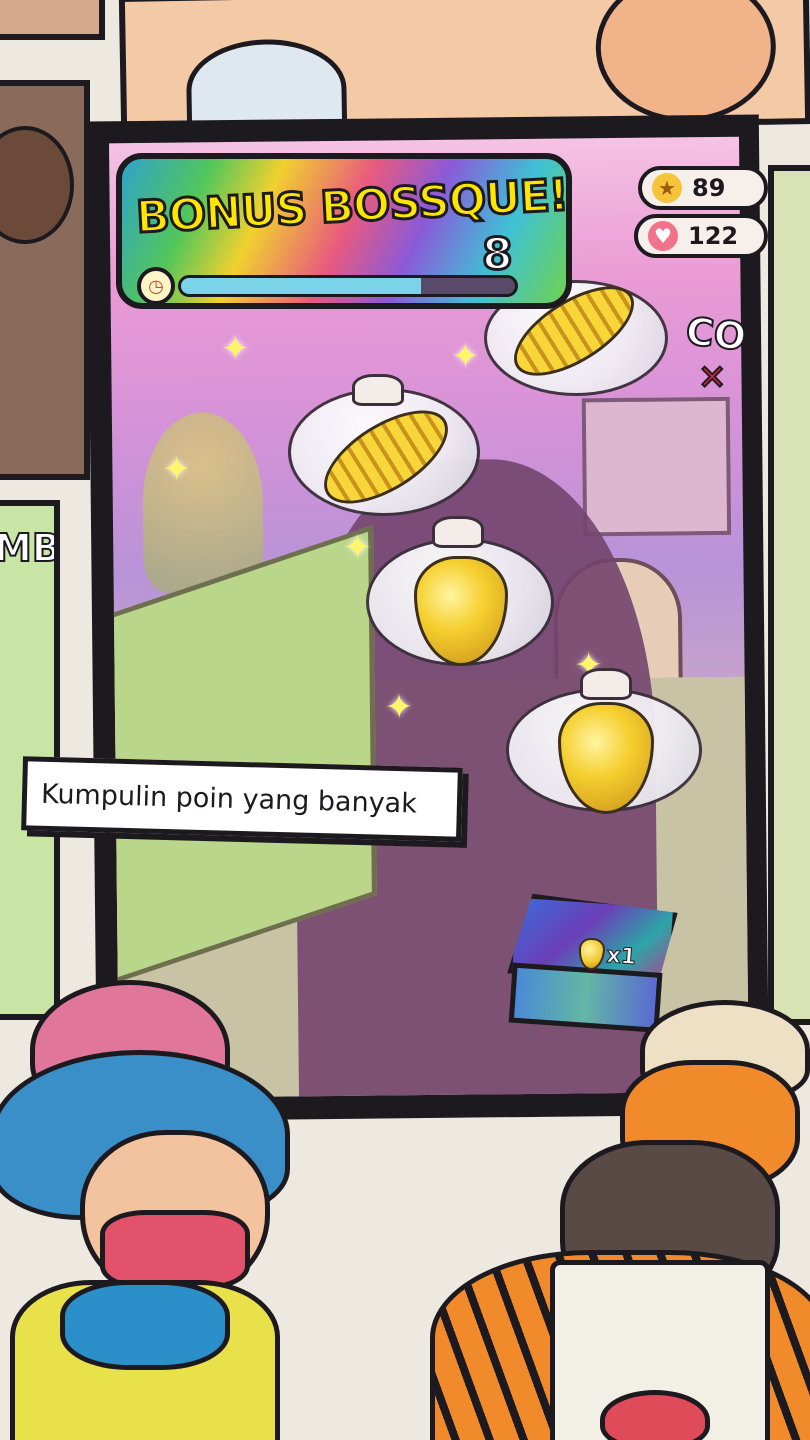 Image resolution: width=810 pixels, height=1440 pixels. What do you see at coordinates (229, 799) in the screenshot?
I see `caption-text: Kumpulin poin yang banyak` at bounding box center [229, 799].